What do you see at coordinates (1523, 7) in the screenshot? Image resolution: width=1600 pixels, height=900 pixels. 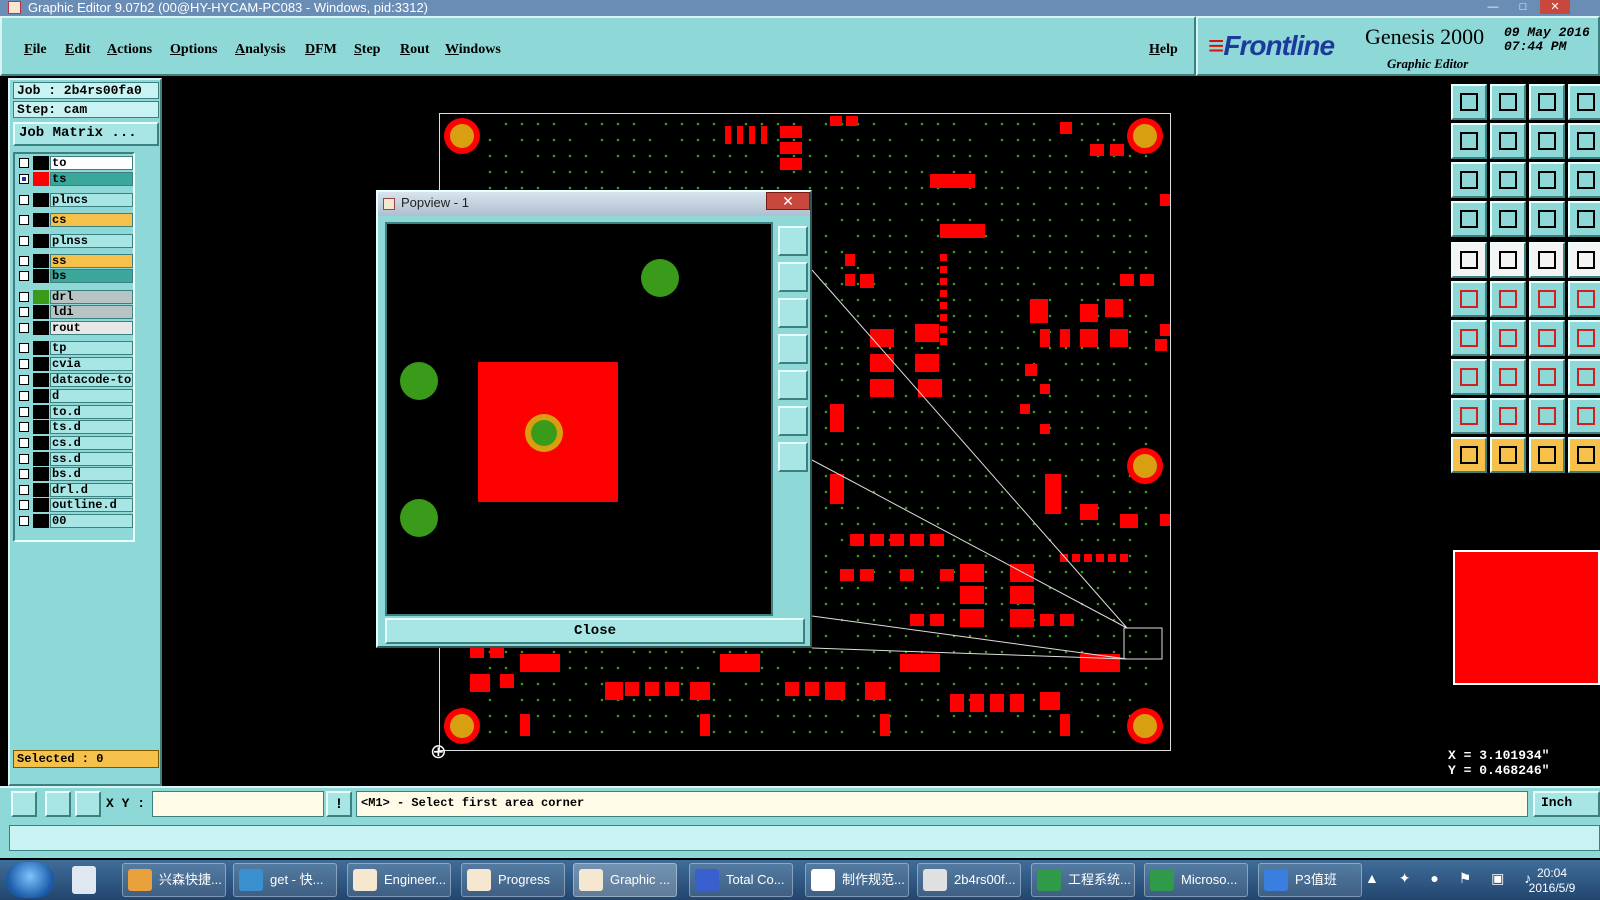 I see `maximize-button: □` at bounding box center [1523, 7].